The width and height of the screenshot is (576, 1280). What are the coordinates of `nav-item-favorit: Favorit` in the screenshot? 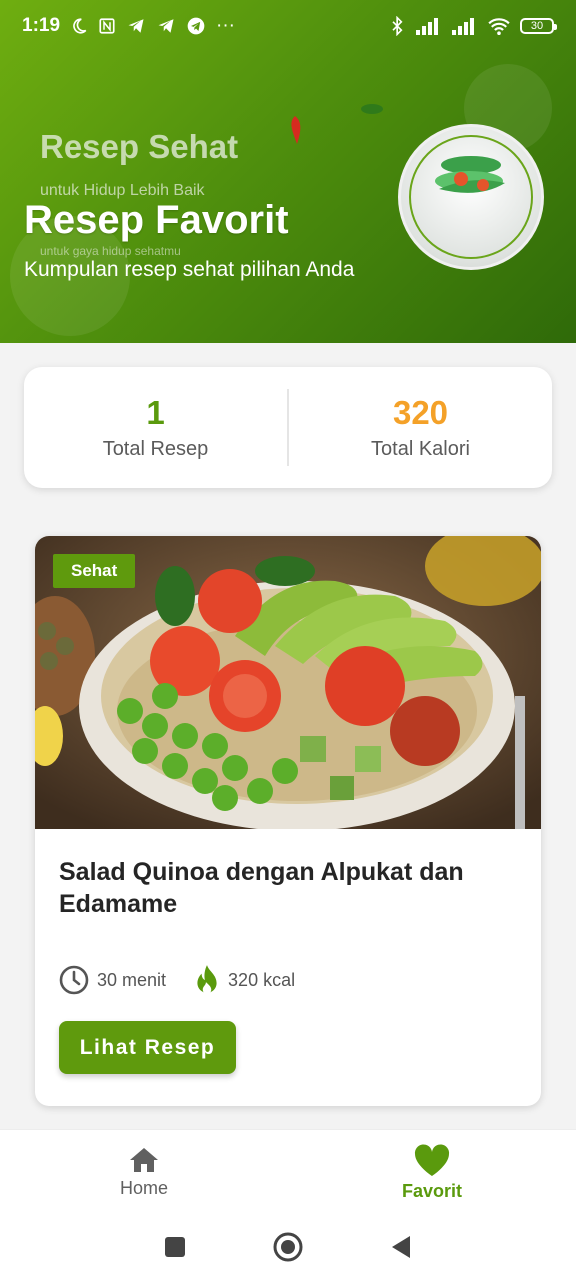 It's located at (432, 1172).